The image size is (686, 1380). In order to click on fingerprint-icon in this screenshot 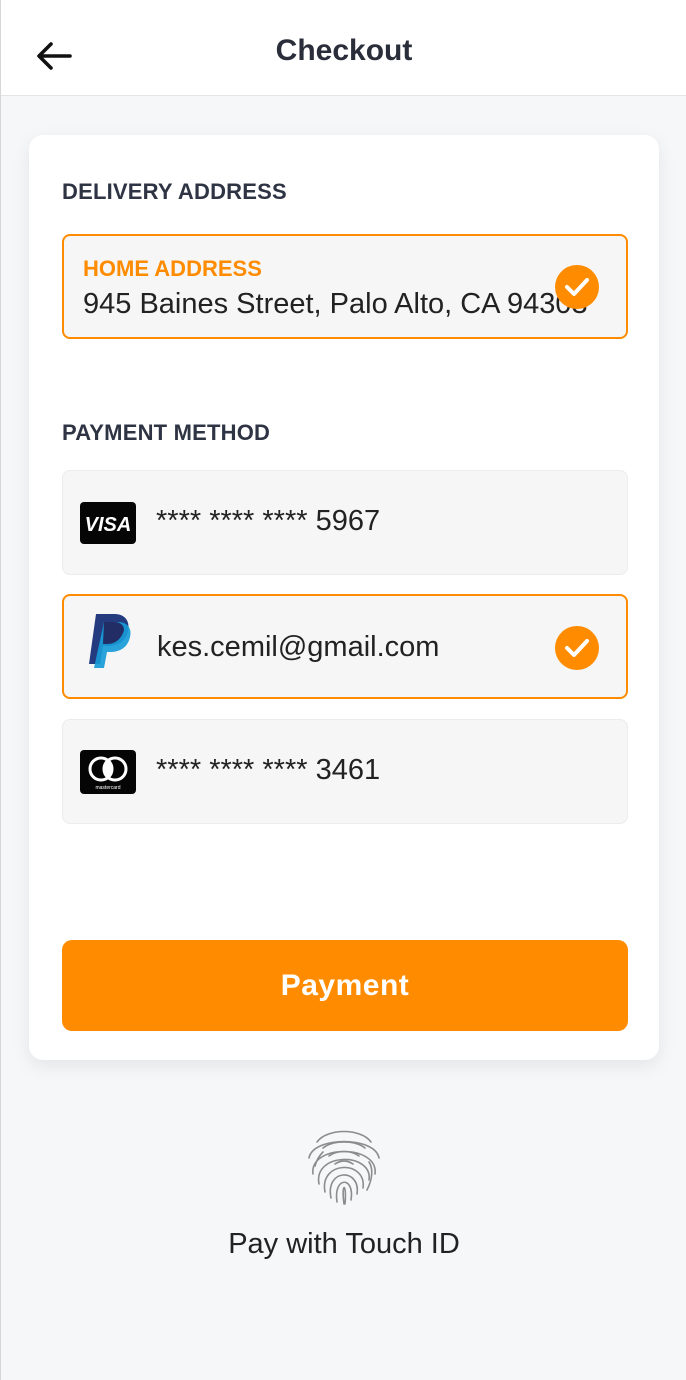, I will do `click(344, 1163)`.